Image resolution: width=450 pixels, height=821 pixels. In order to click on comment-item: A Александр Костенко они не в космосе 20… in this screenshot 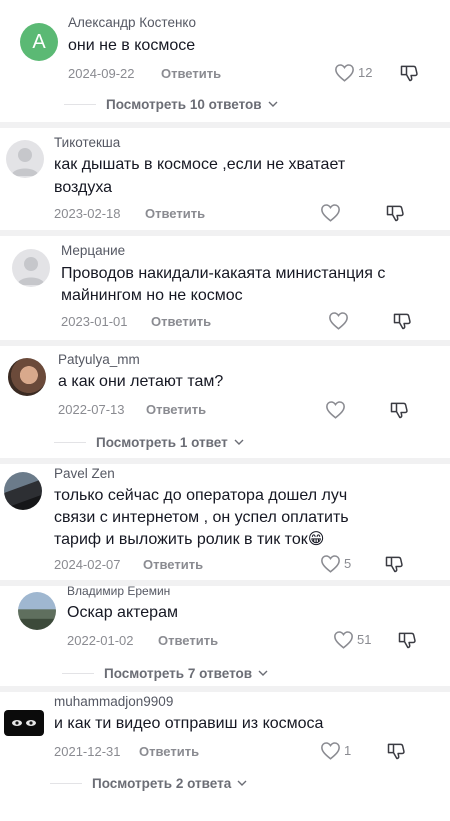, I will do `click(225, 61)`.